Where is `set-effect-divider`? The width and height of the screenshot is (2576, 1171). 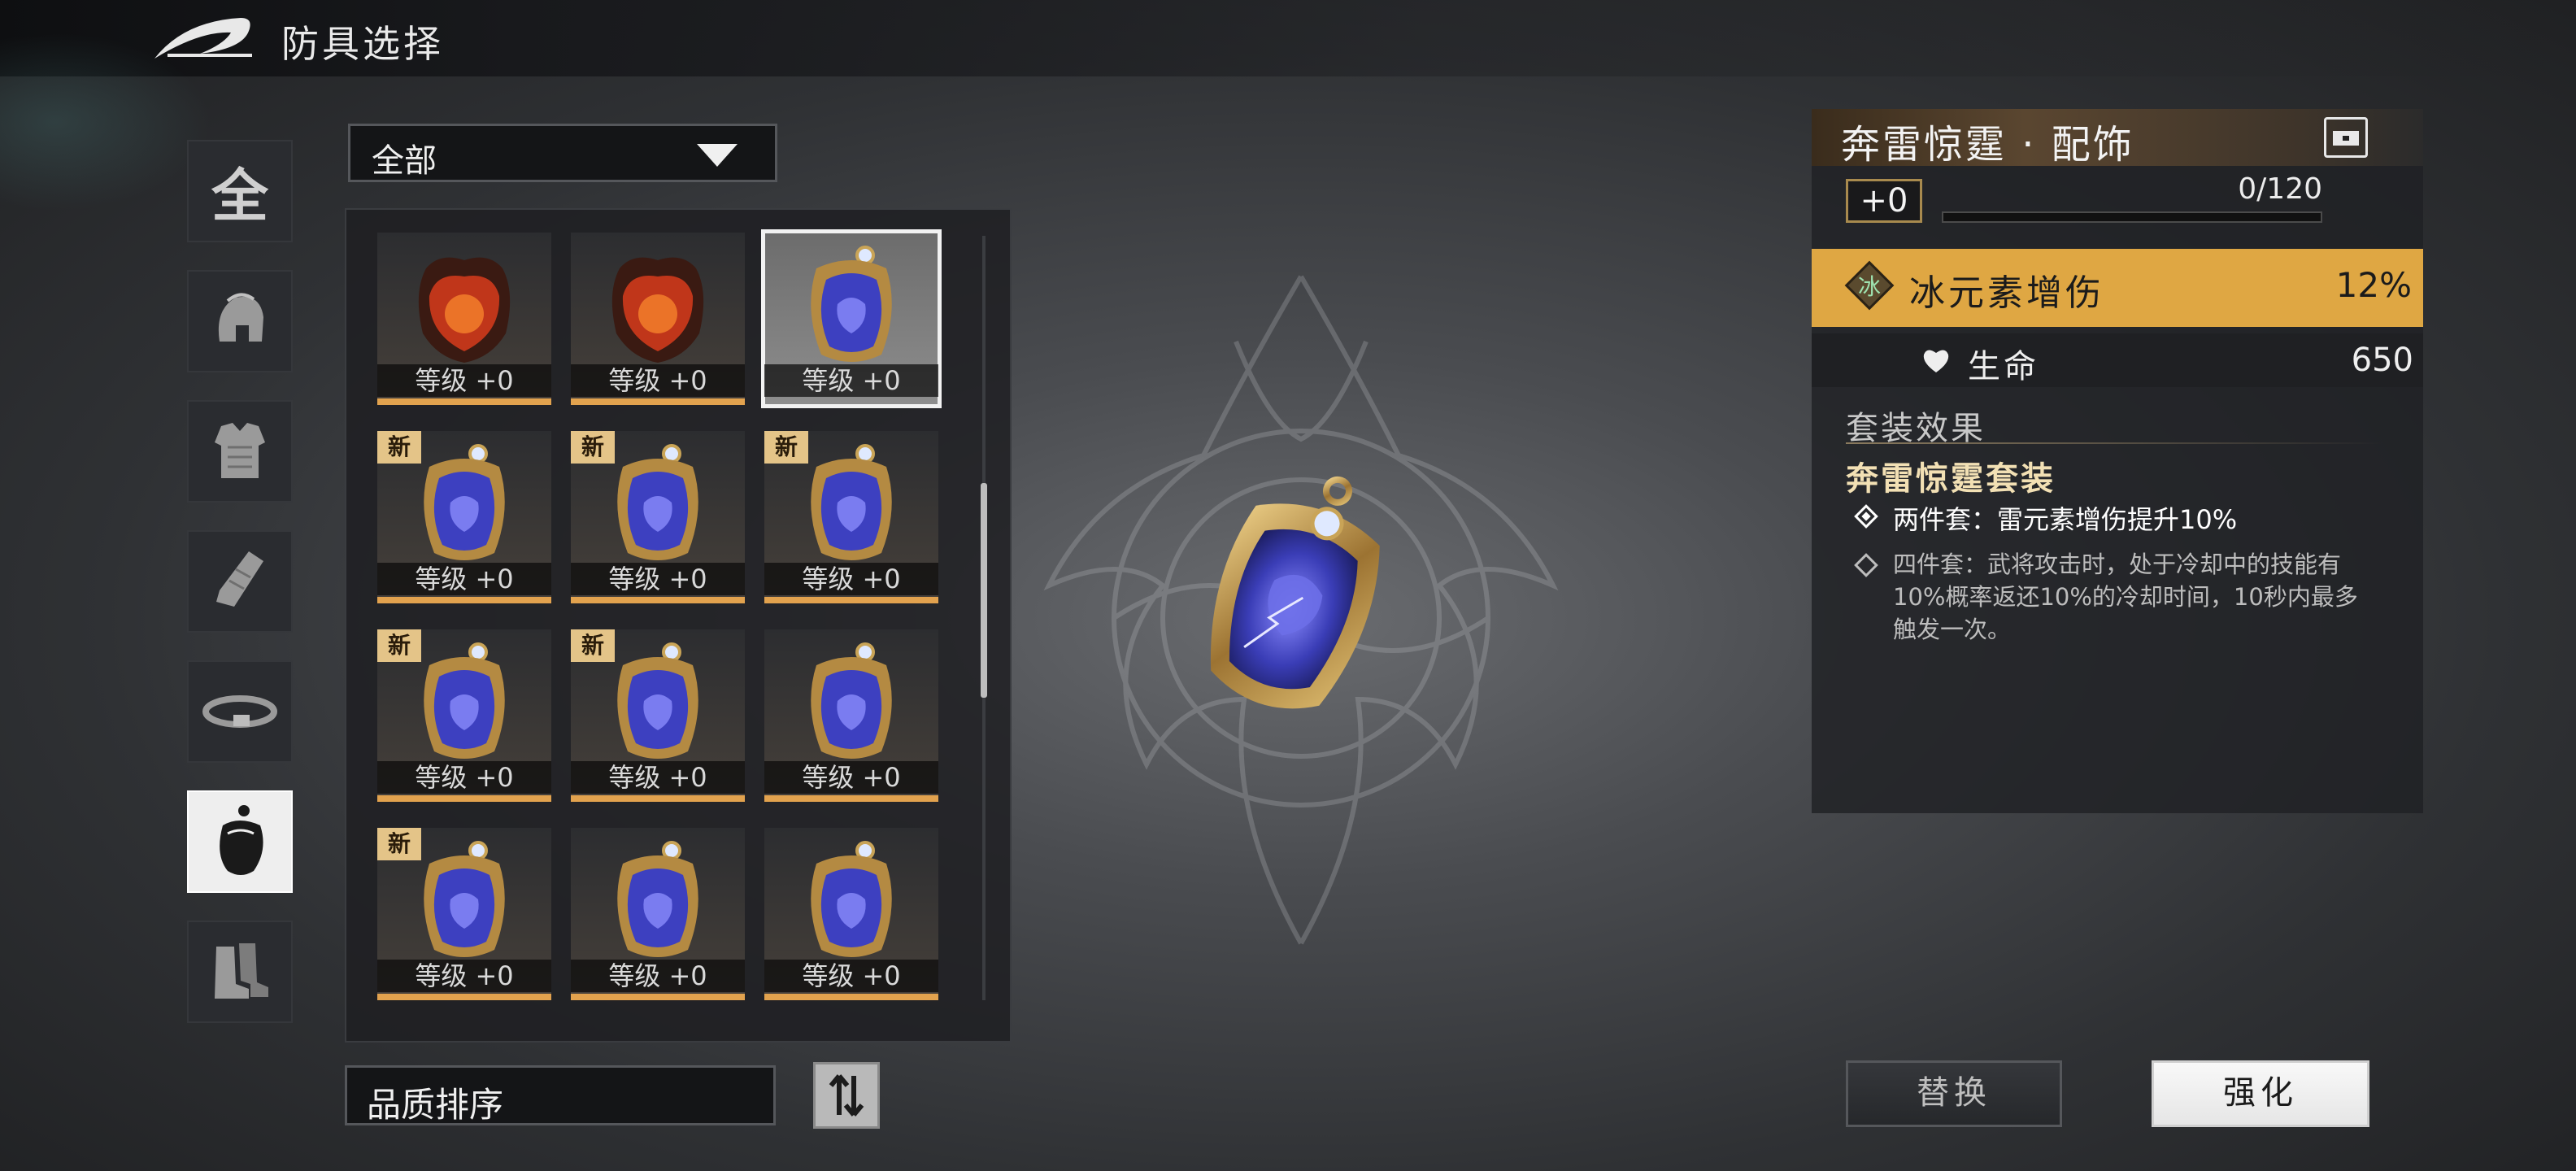 set-effect-divider is located at coordinates (2114, 443).